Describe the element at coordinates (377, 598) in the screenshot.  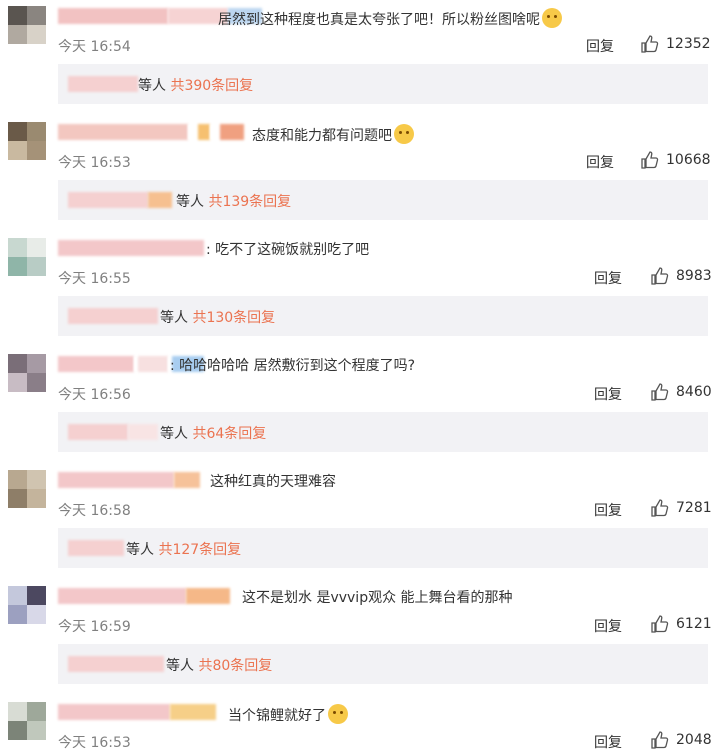
I see `comment-text: 这不是划水 是vvvip观众 能上舞台看的那种` at that location.